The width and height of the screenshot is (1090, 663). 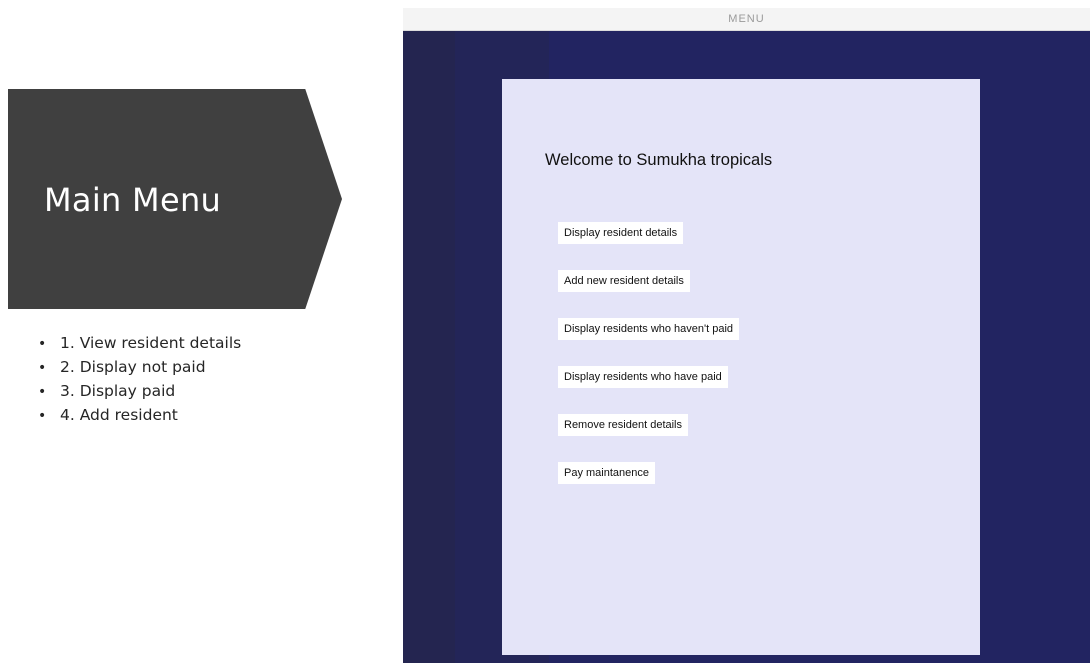 What do you see at coordinates (133, 200) in the screenshot?
I see `banner-title: Main Menu` at bounding box center [133, 200].